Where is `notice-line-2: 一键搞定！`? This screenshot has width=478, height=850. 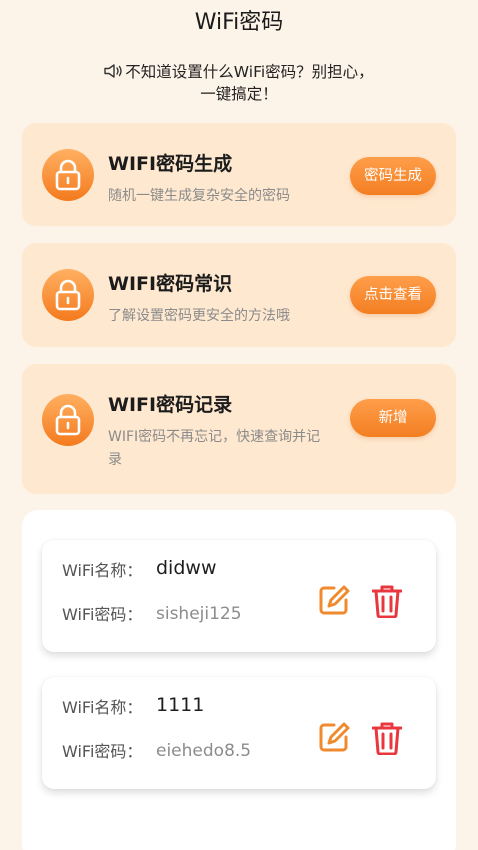 notice-line-2: 一键搞定！ is located at coordinates (239, 94).